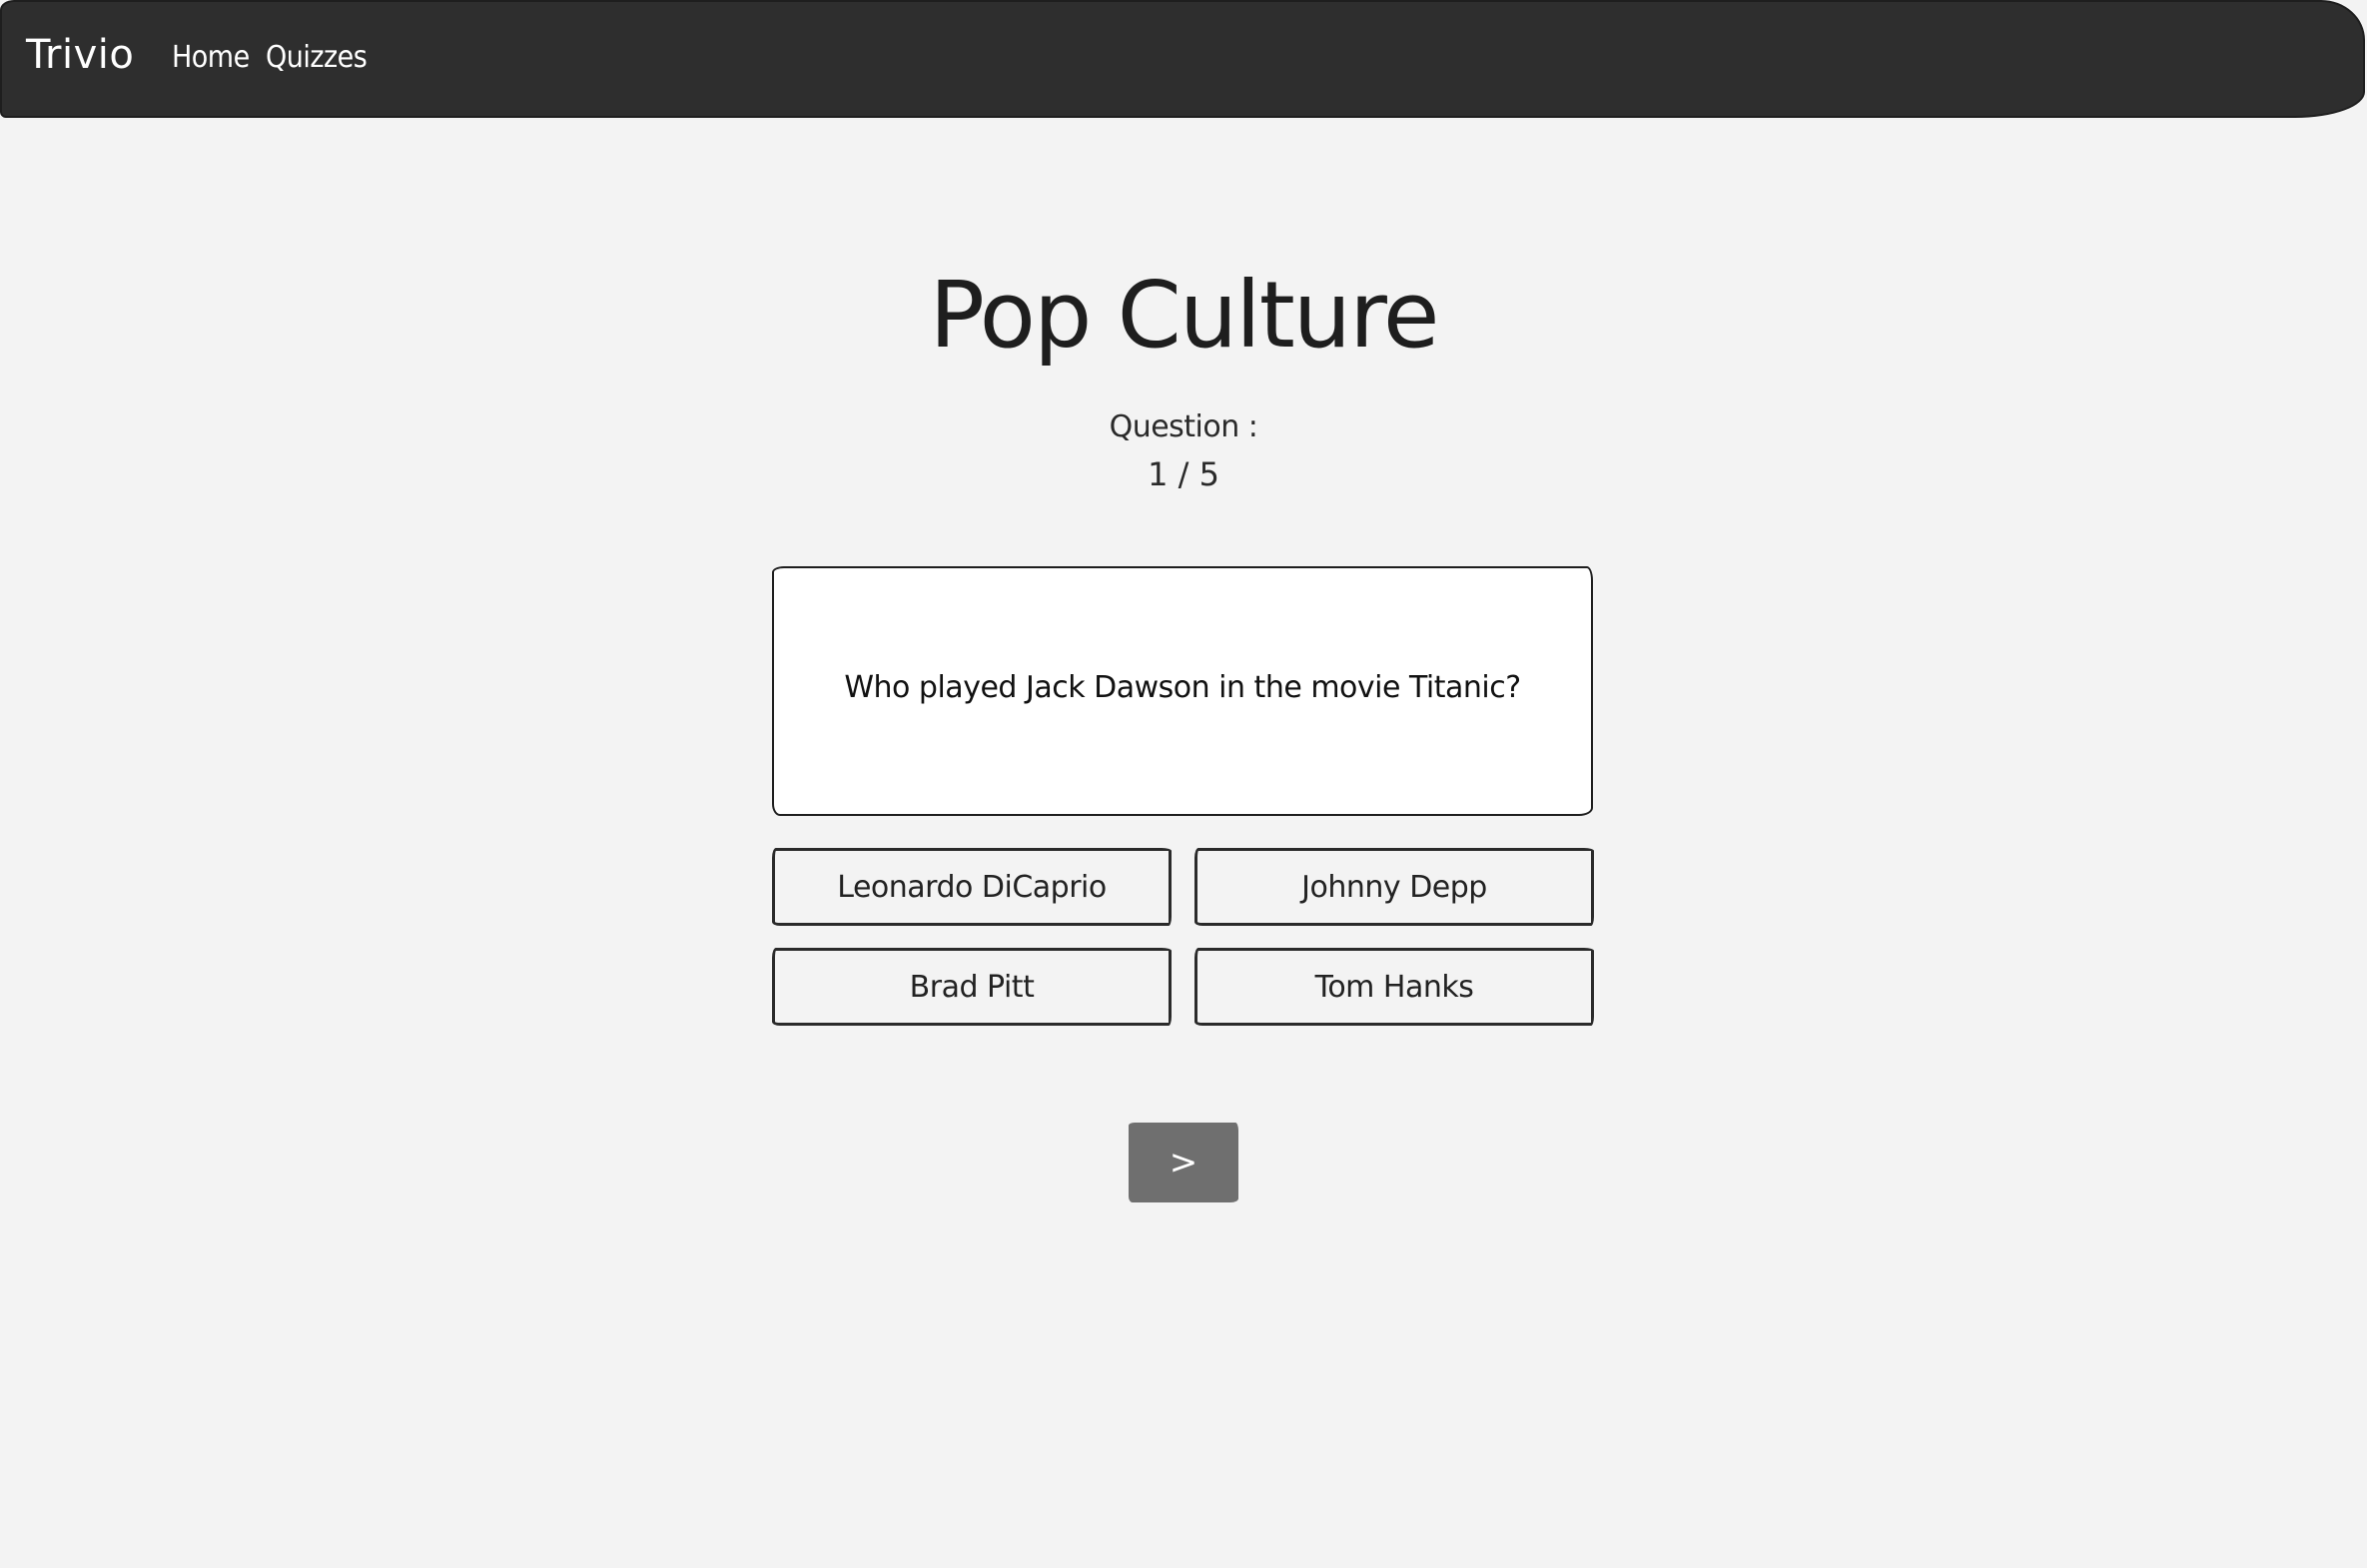 The height and width of the screenshot is (1568, 2367). Describe the element at coordinates (1394, 987) in the screenshot. I see `answer-button-tom-hanks: Tom Hanks` at that location.